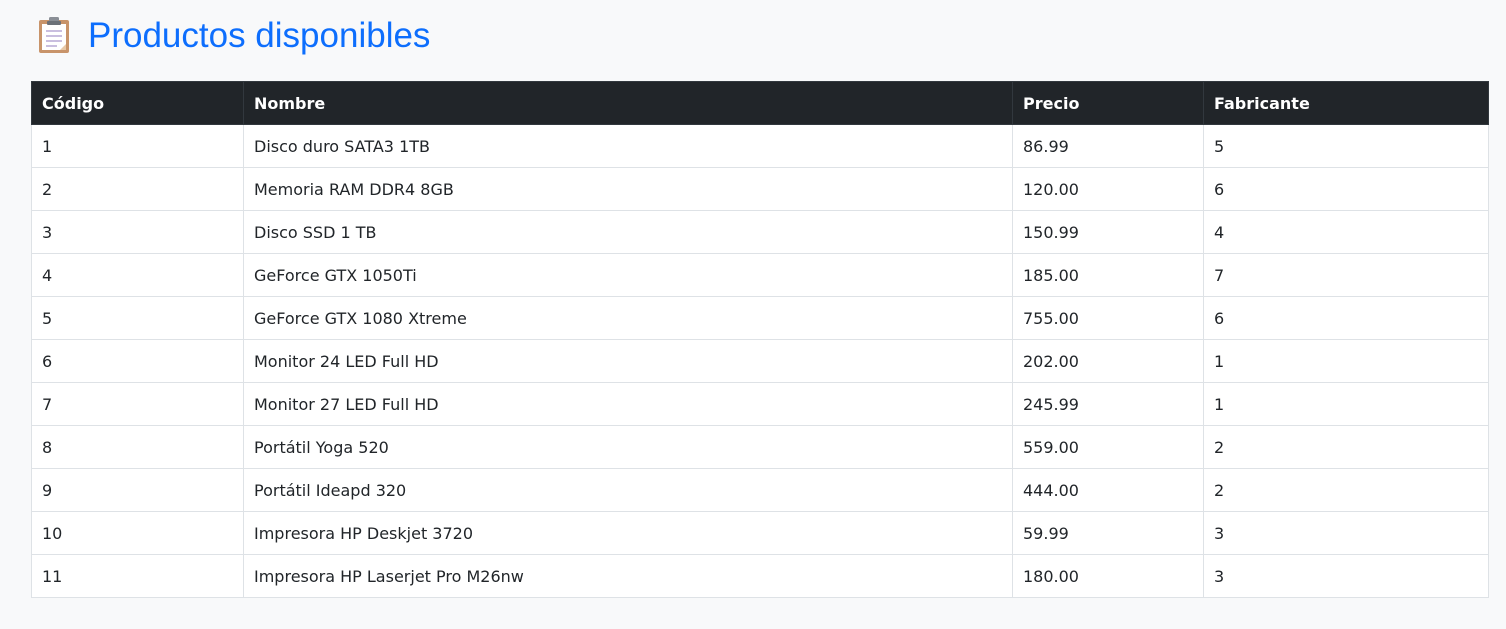 The height and width of the screenshot is (629, 1506). Describe the element at coordinates (137, 404) in the screenshot. I see `cell-codigo: 7` at that location.